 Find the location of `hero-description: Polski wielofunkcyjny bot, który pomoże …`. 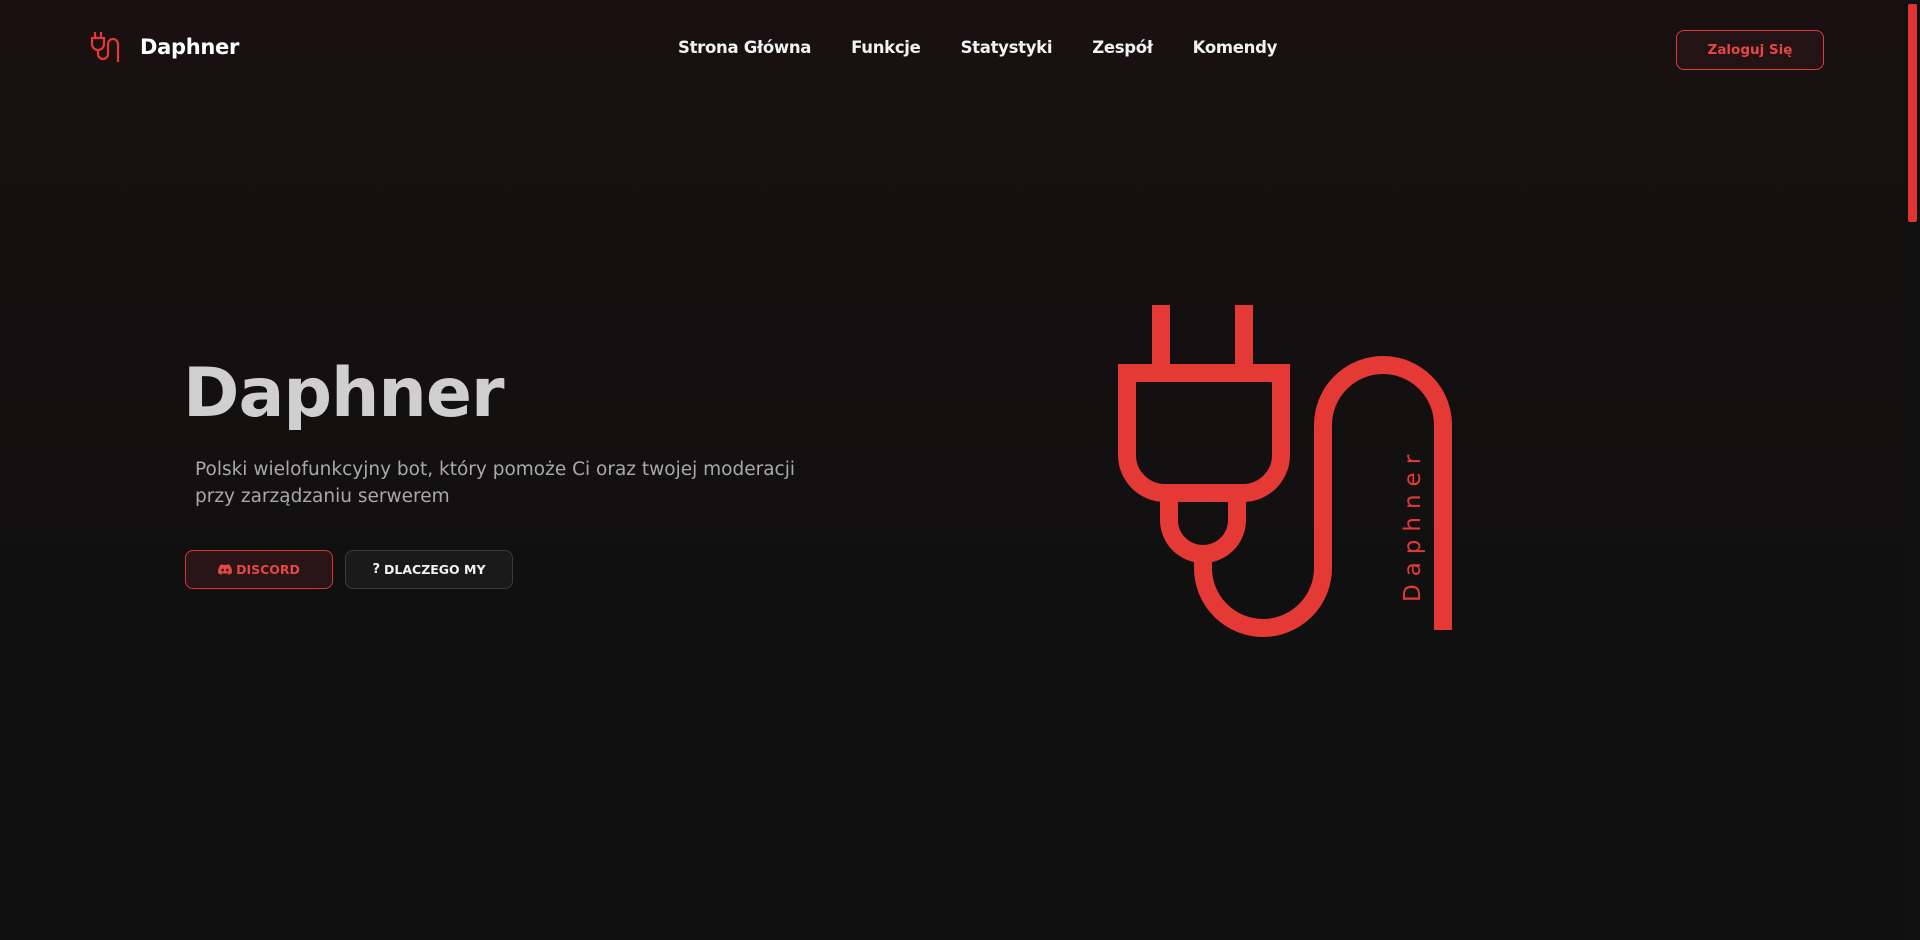

hero-description: Polski wielofunkcyjny bot, który pomoże … is located at coordinates (495, 483).